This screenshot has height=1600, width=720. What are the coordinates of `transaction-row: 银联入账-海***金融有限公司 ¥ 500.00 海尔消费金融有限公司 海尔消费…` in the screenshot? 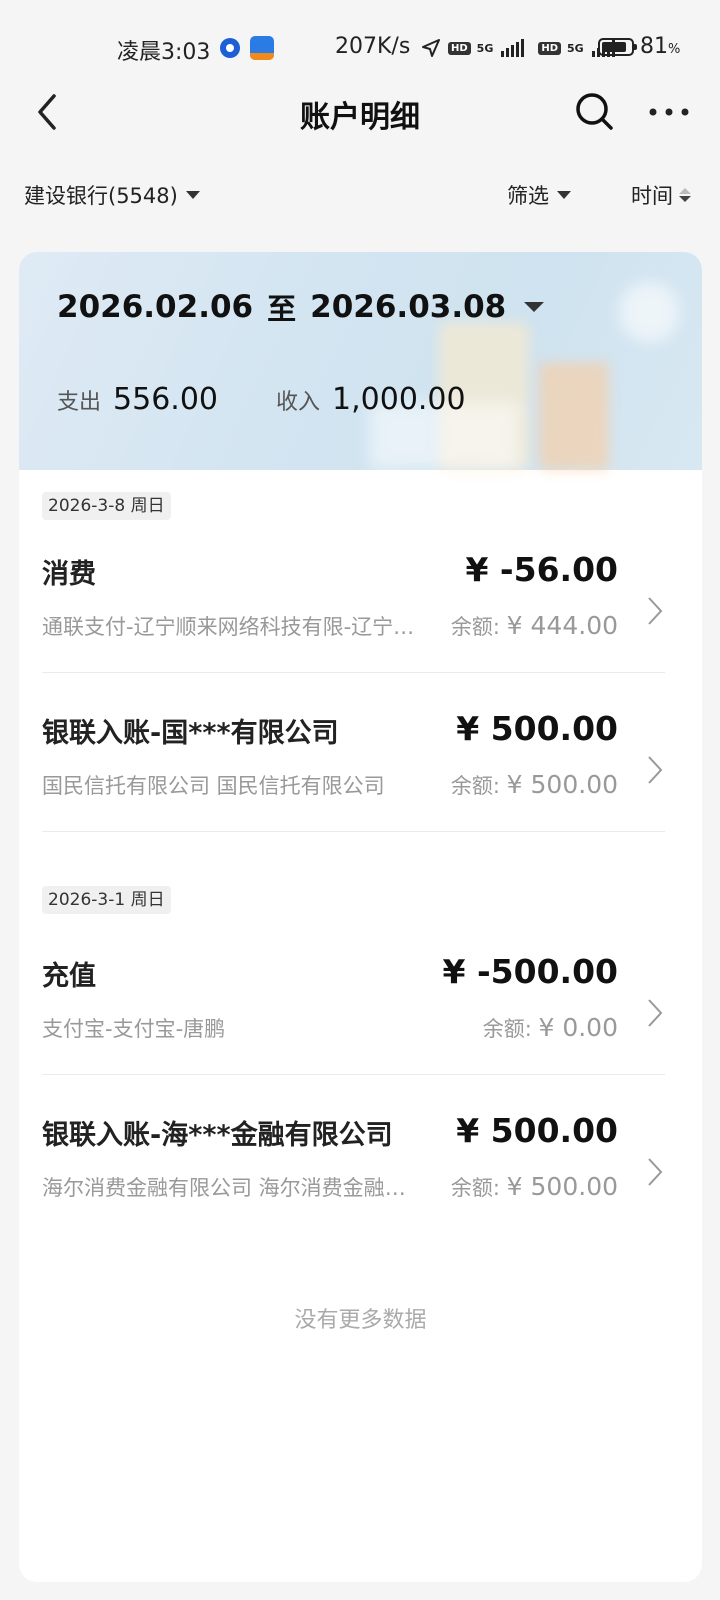 It's located at (353, 1164).